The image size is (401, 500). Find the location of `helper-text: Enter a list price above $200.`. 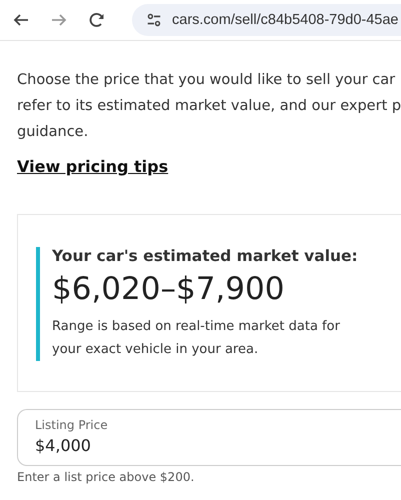

helper-text: Enter a list price above $200. is located at coordinates (106, 477).